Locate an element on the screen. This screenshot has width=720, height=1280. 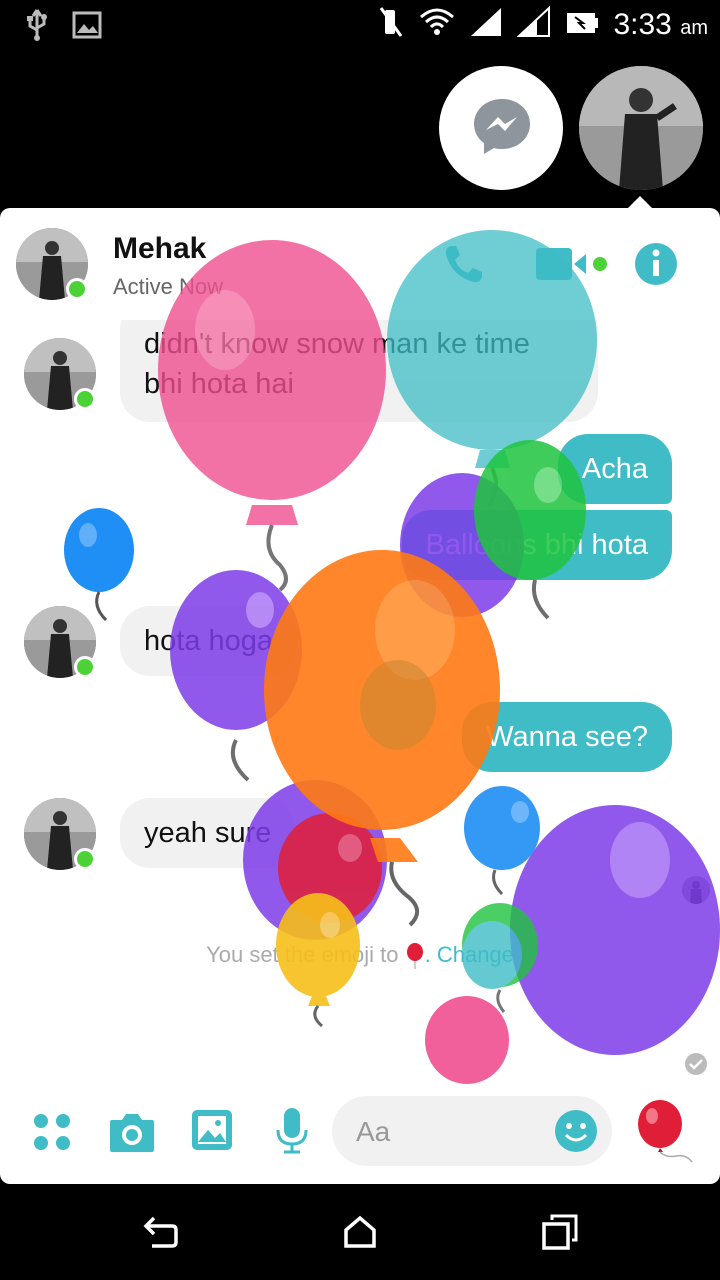
message-bubble-incoming: hota hoga is located at coordinates (209, 641).